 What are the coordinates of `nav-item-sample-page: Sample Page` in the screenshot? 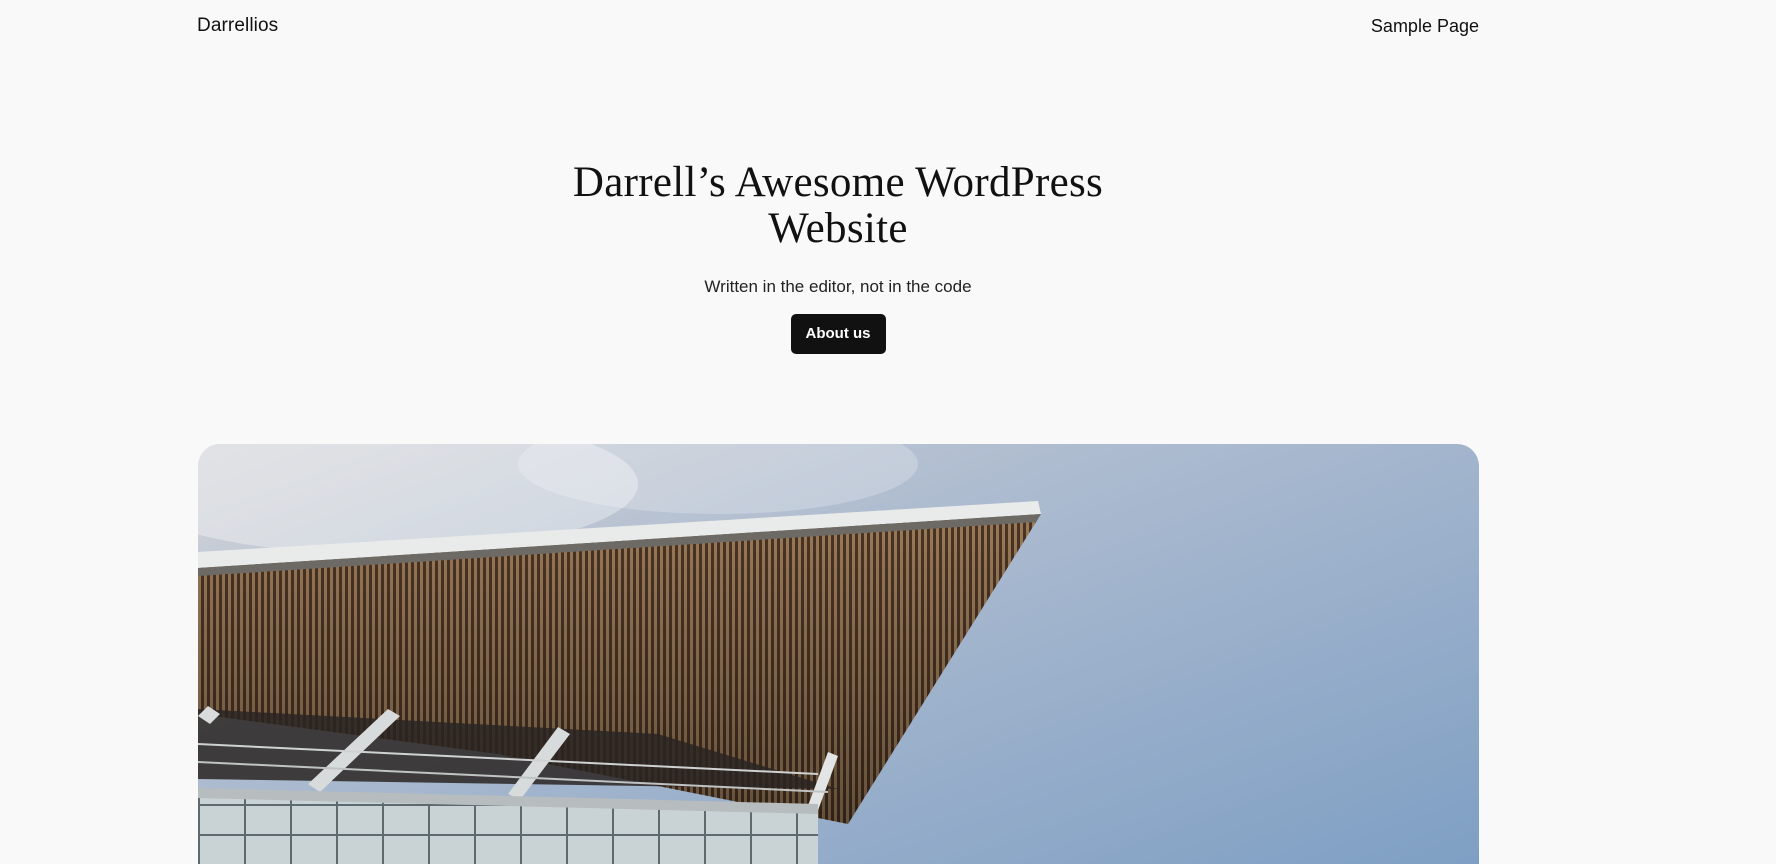 It's located at (1425, 26).